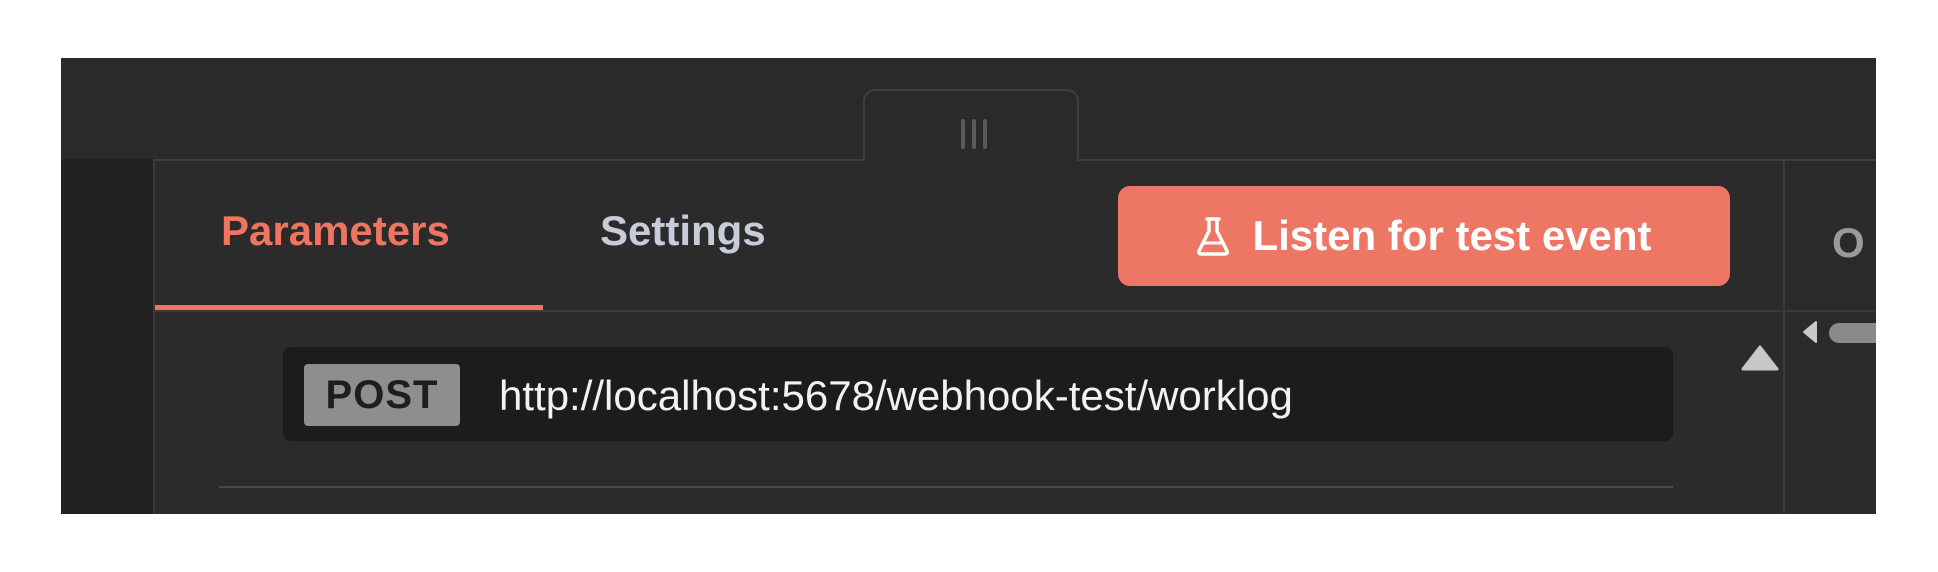 The height and width of the screenshot is (572, 1938). Describe the element at coordinates (382, 395) in the screenshot. I see `http-method-badge: POST` at that location.